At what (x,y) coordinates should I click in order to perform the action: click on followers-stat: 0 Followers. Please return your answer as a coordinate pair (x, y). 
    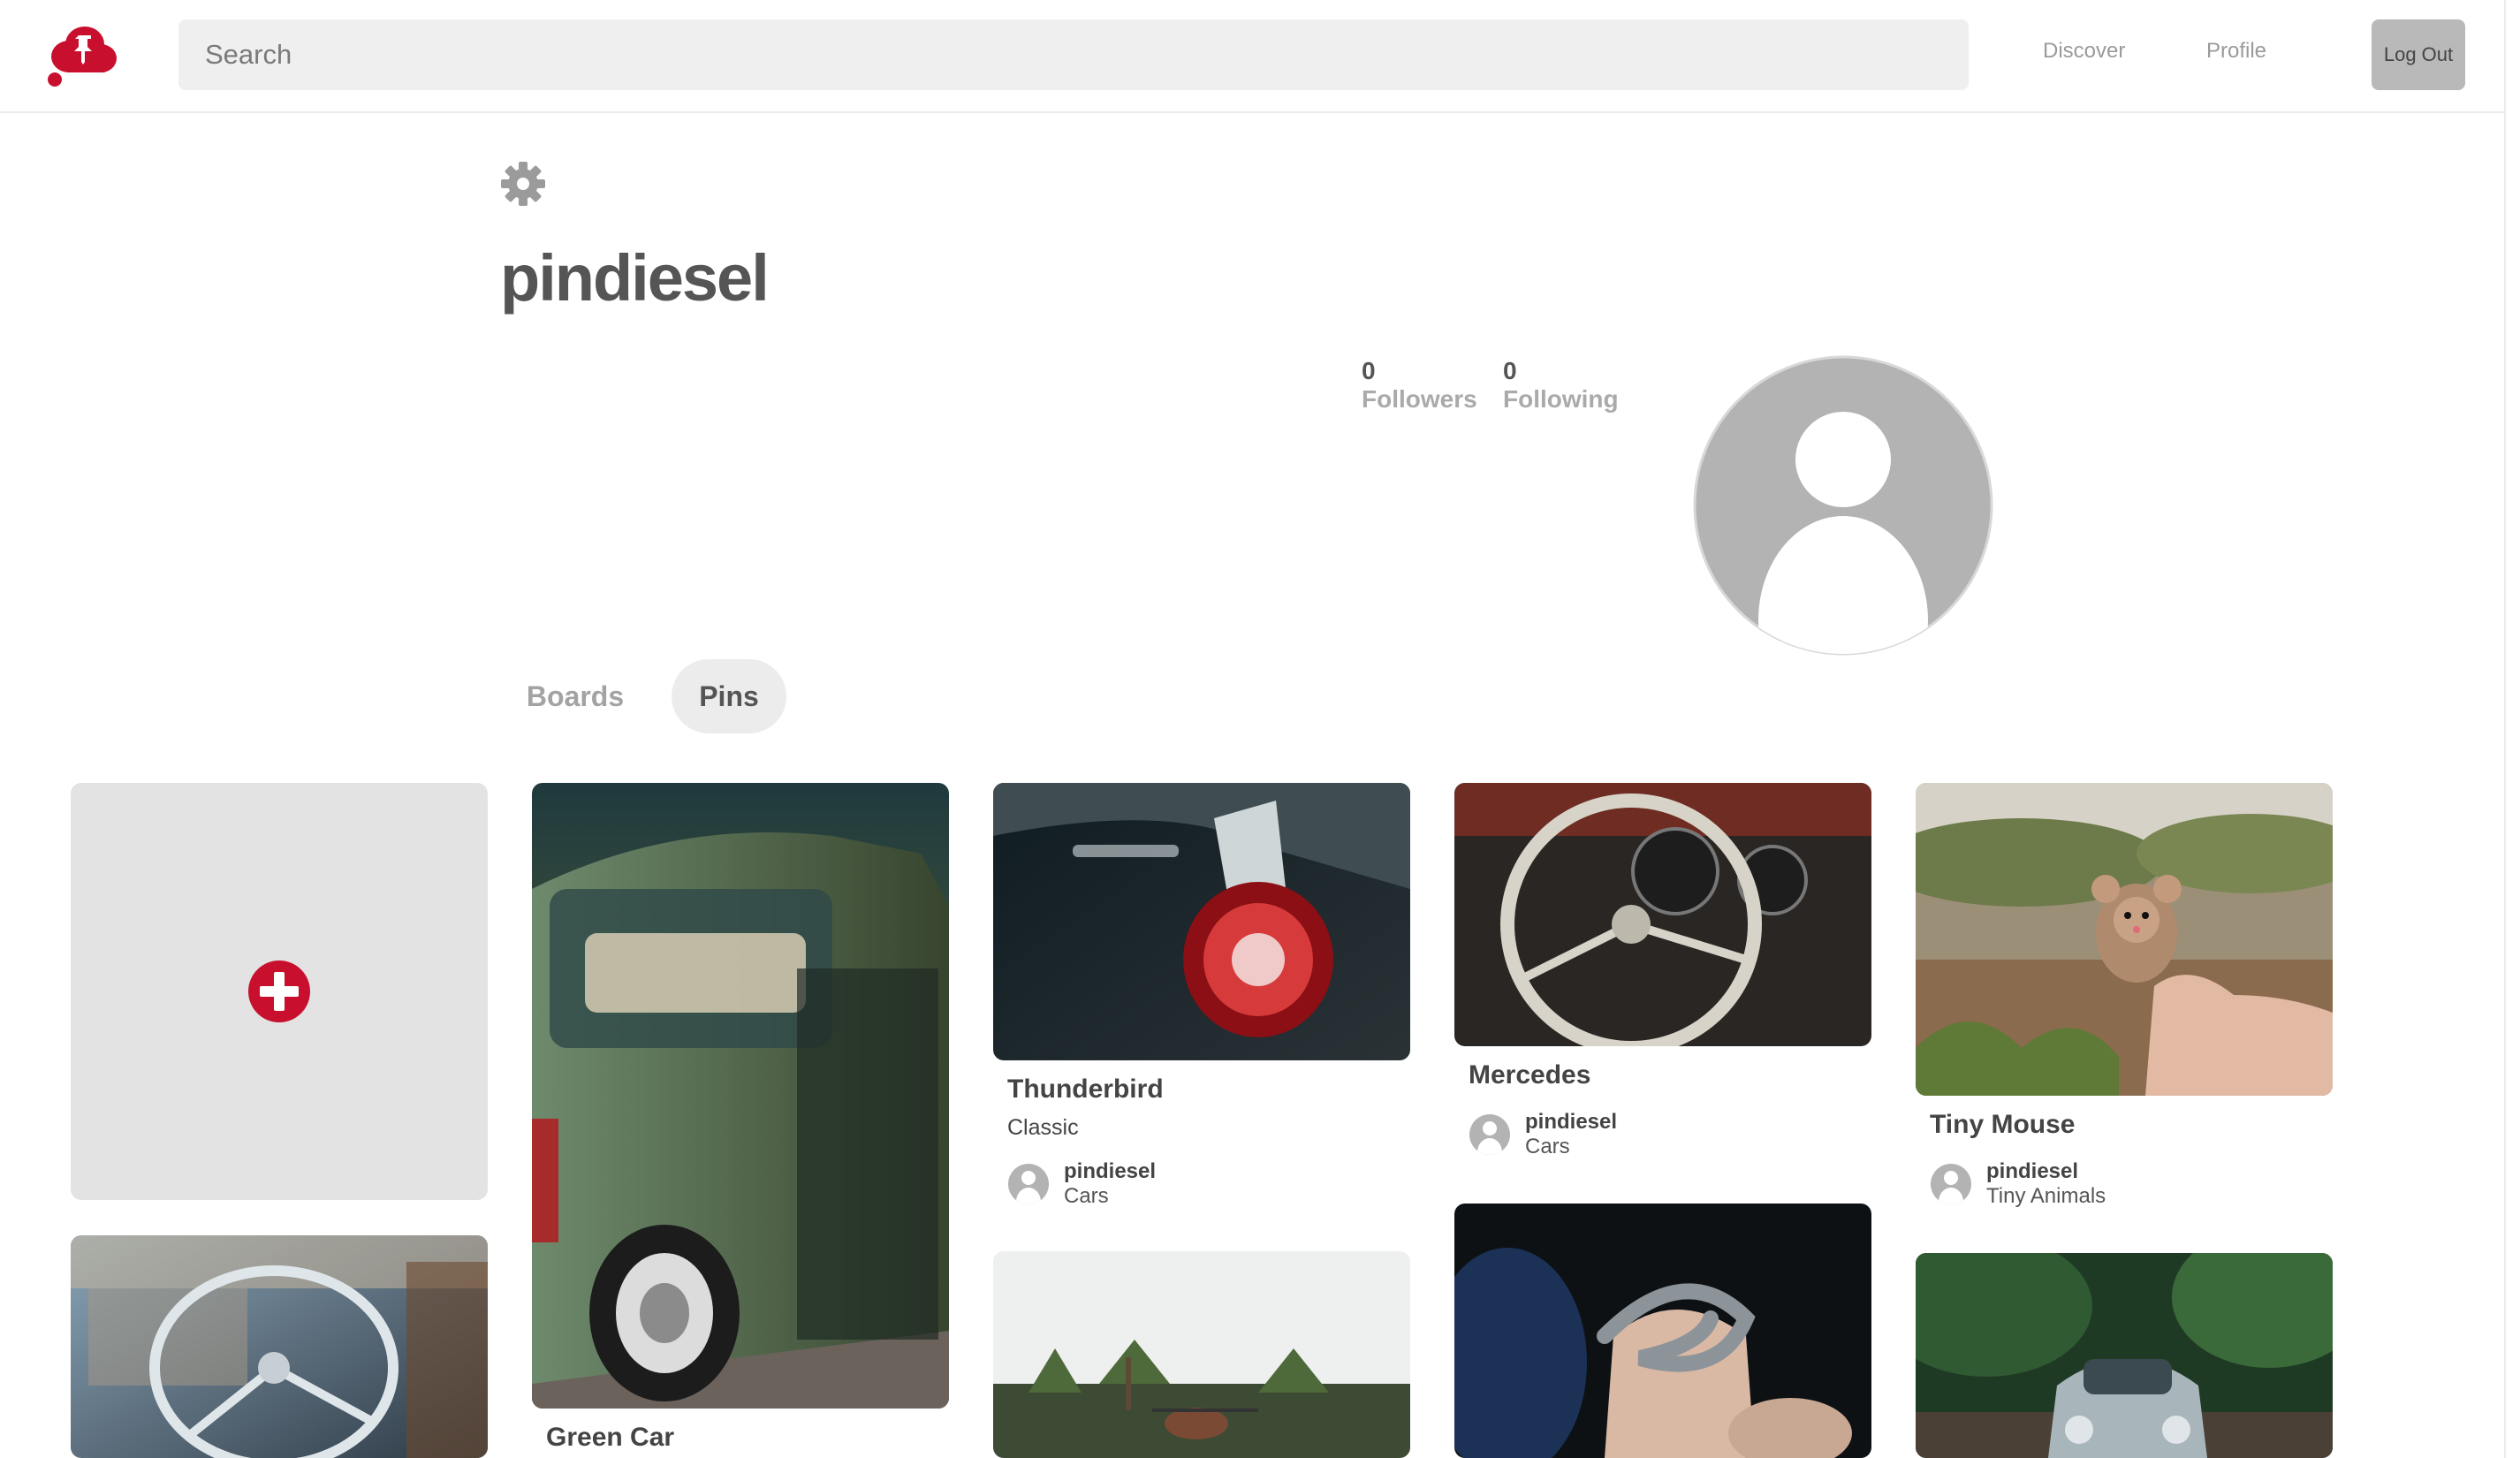
    Looking at the image, I should click on (1419, 386).